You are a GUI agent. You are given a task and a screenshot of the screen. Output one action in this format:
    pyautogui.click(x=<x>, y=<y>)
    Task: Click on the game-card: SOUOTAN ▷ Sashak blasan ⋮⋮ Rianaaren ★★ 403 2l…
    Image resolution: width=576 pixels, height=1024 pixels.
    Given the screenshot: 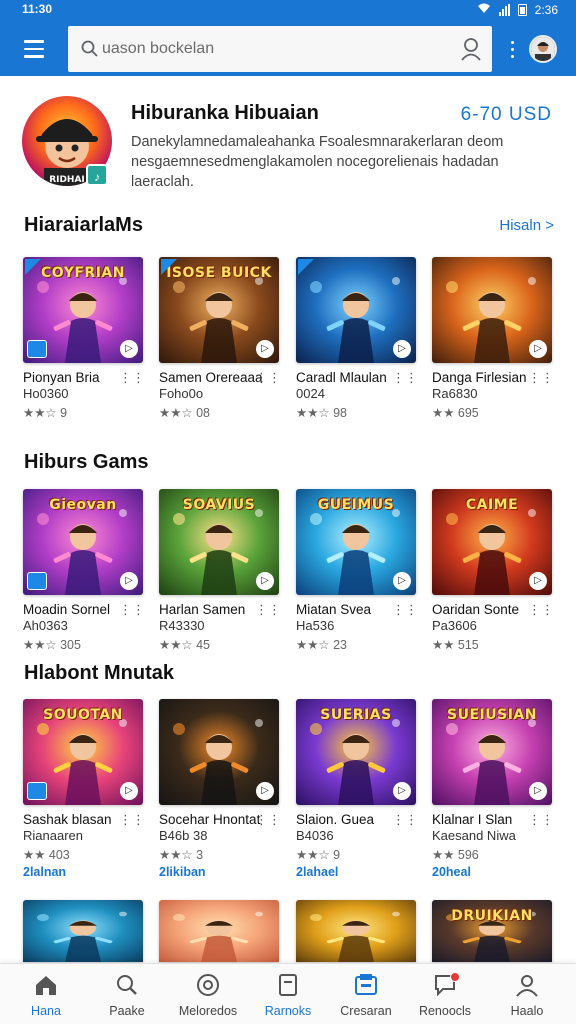 What is the action you would take?
    pyautogui.click(x=84, y=789)
    